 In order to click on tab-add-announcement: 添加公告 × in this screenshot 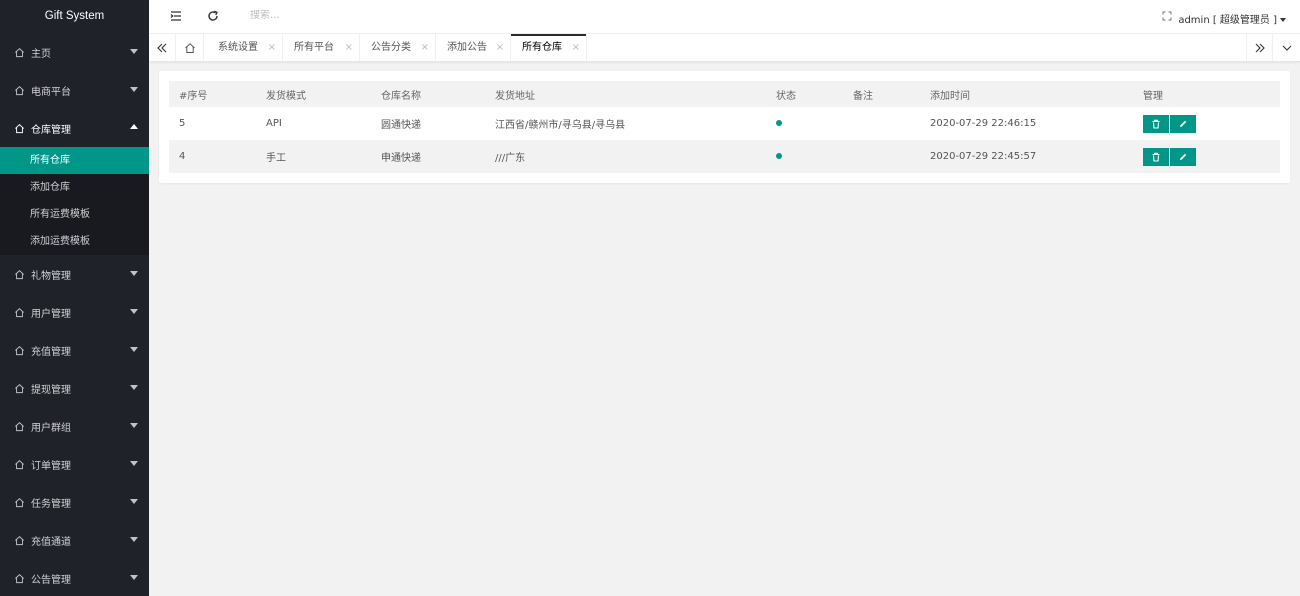, I will do `click(473, 47)`.